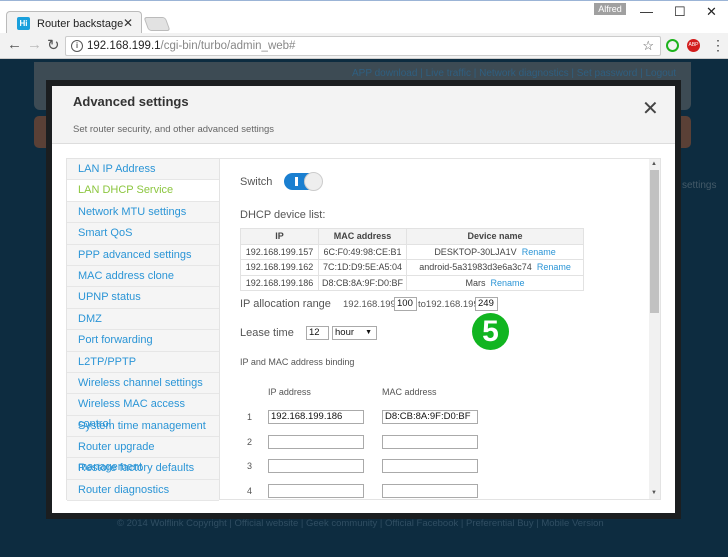 The width and height of the screenshot is (728, 557). I want to click on scrollbar-thumb, so click(654, 241).